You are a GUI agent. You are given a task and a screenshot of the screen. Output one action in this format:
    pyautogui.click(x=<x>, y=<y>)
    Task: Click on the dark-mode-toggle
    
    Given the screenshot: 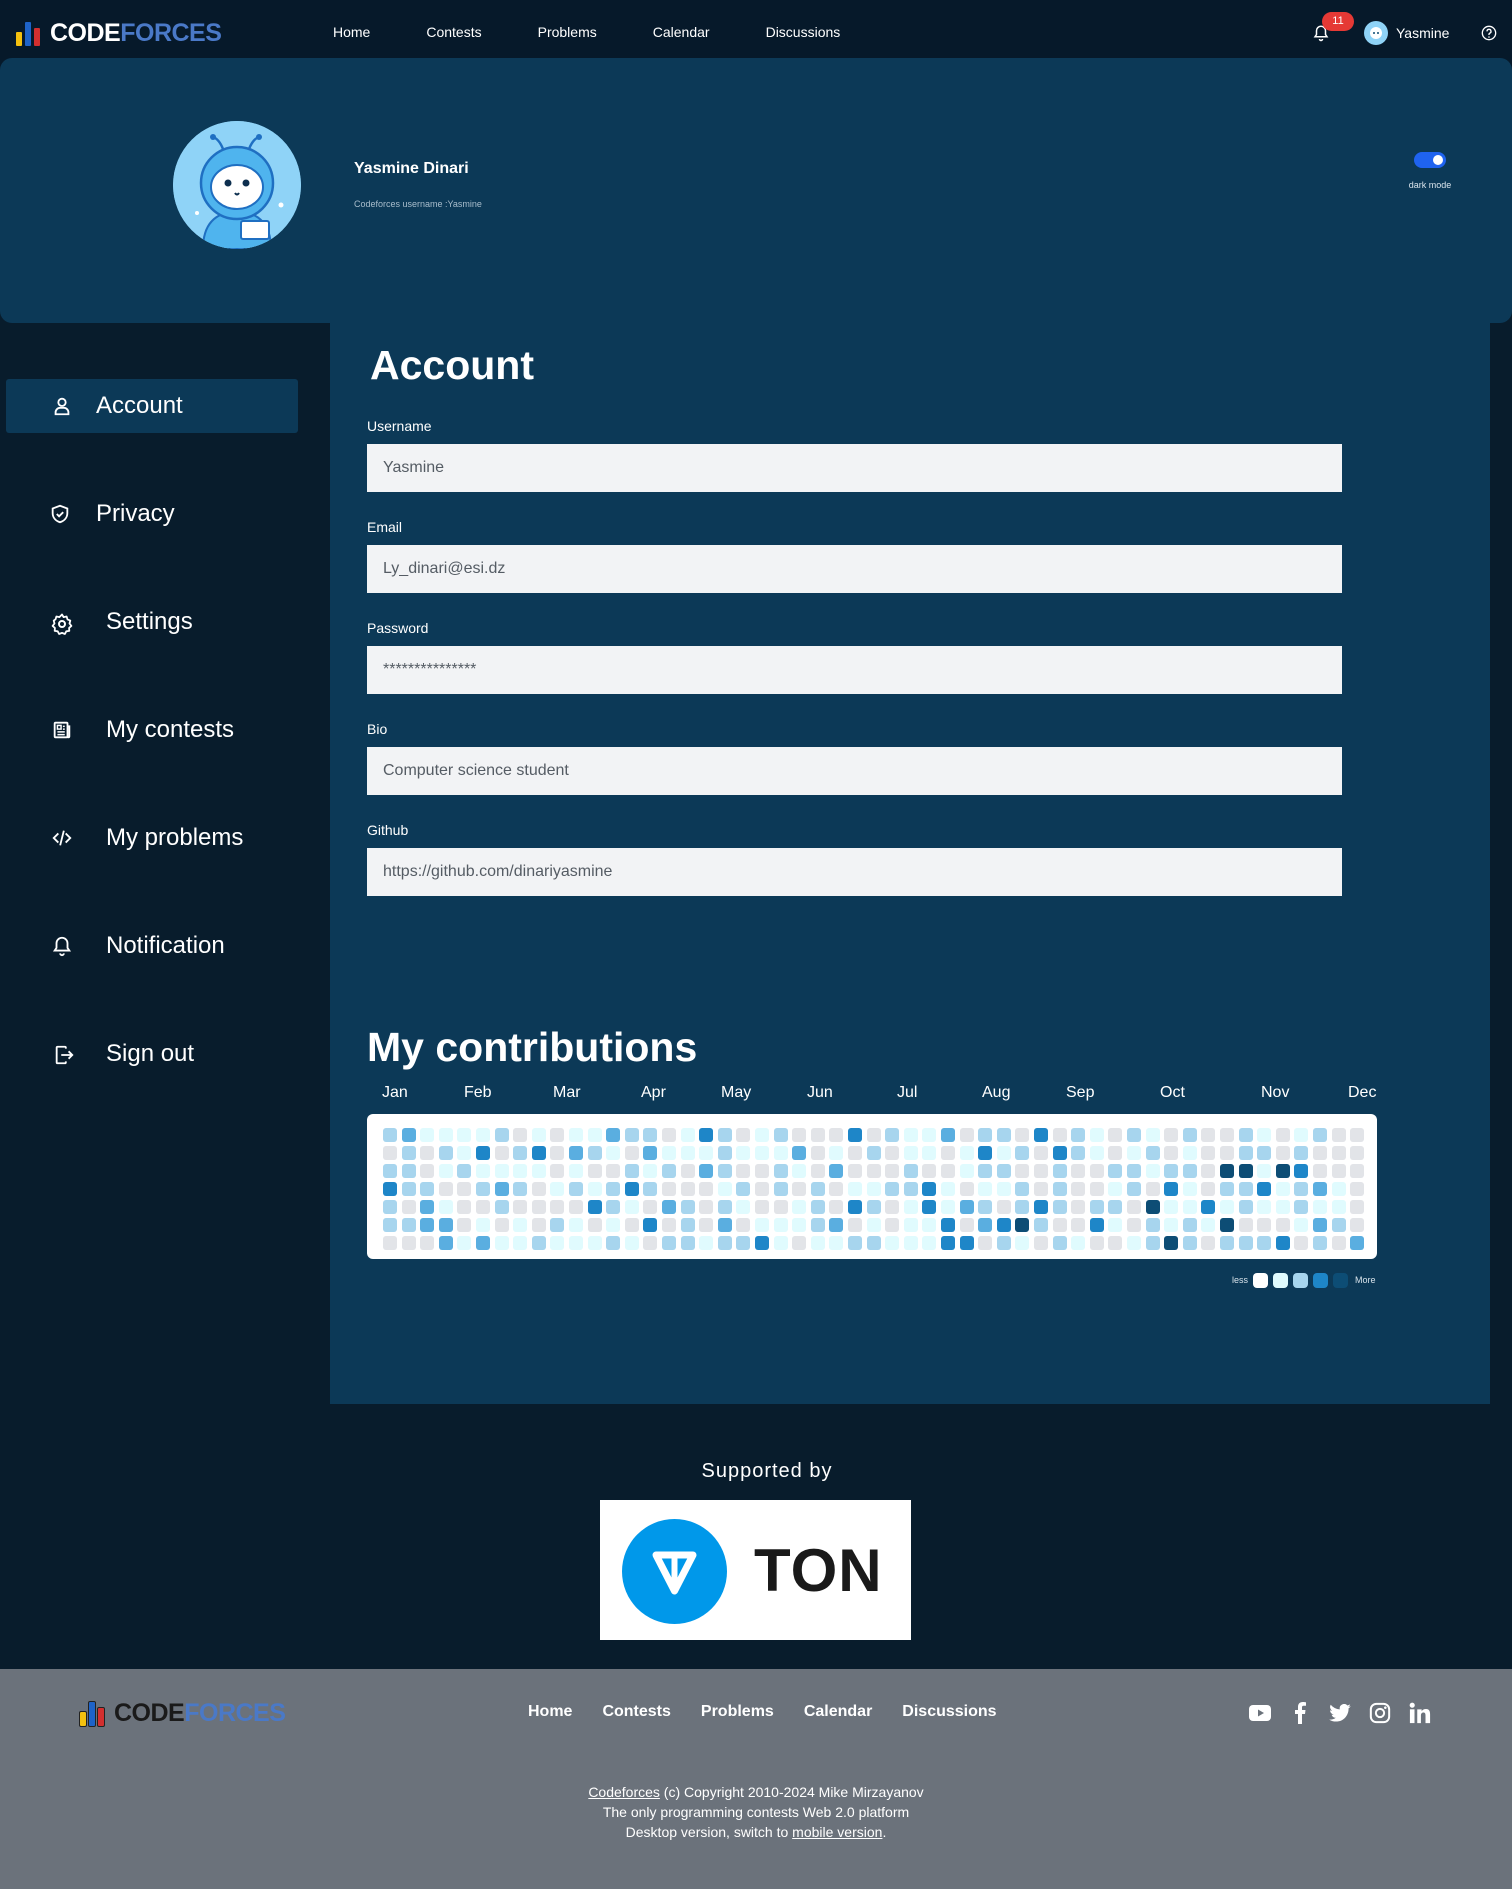 What is the action you would take?
    pyautogui.click(x=1430, y=160)
    